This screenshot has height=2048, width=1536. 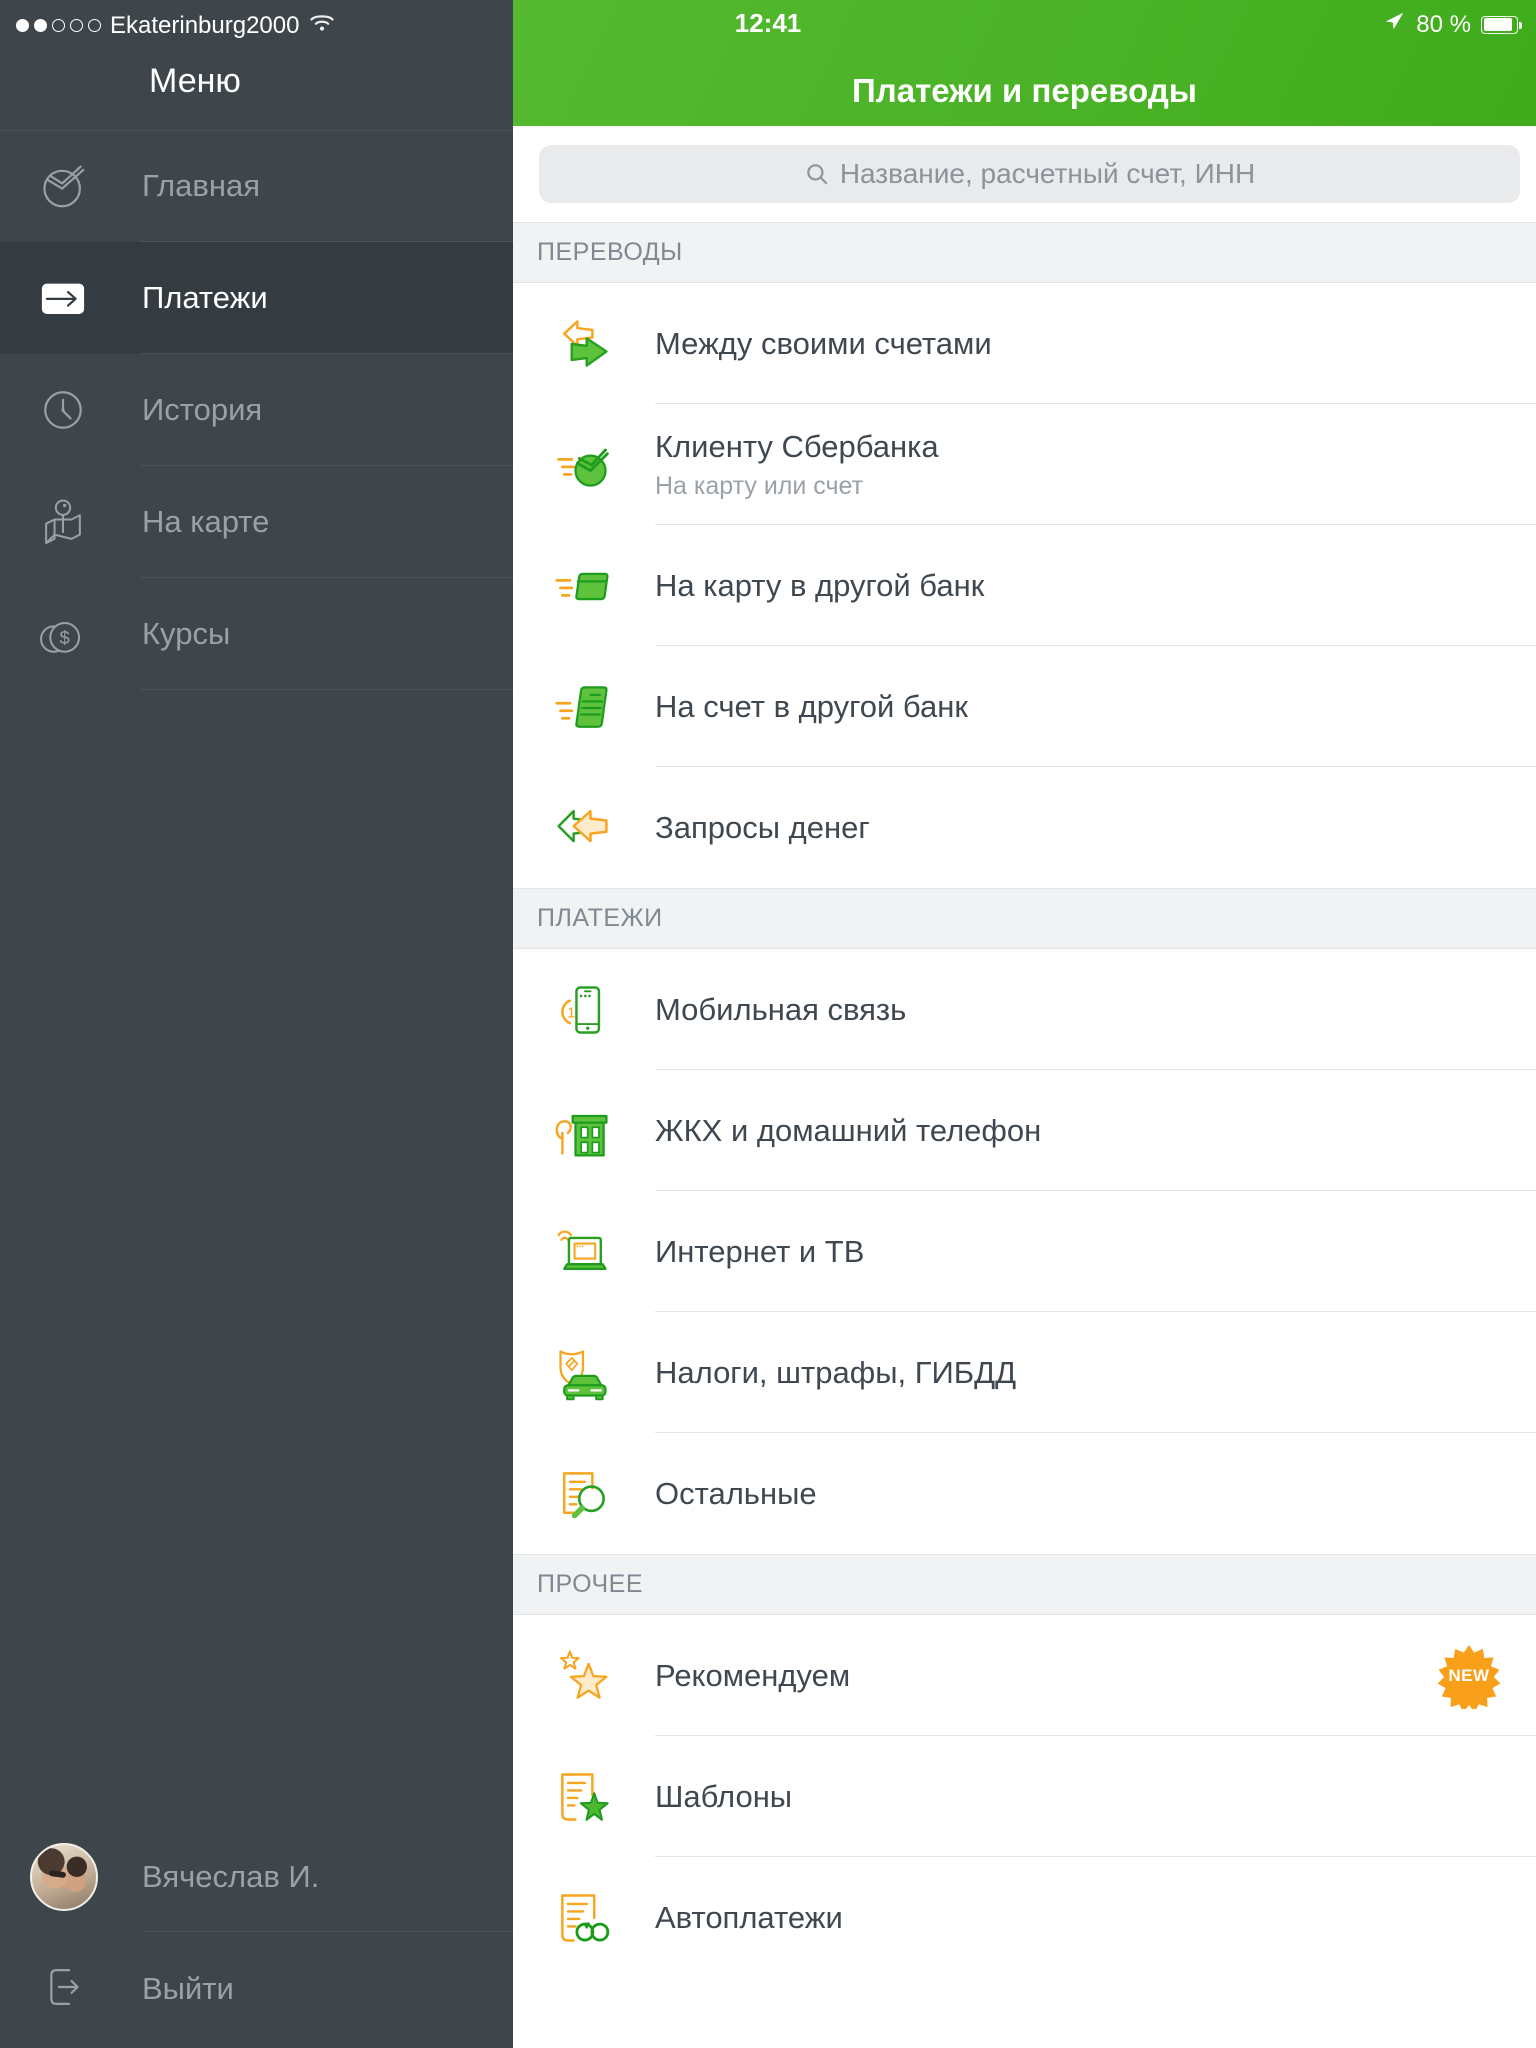 I want to click on wifi-icon, so click(x=322, y=25).